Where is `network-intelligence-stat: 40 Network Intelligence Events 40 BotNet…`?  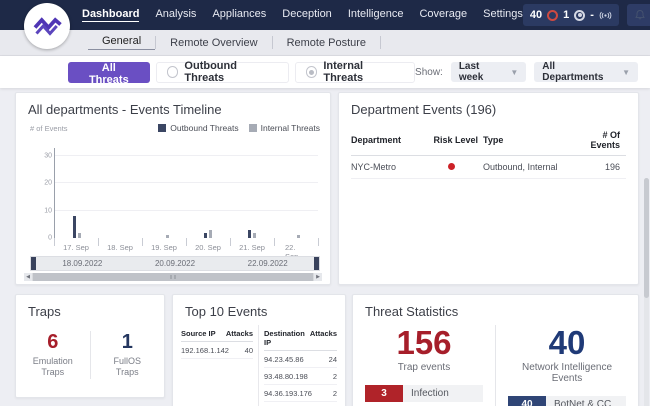
network-intelligence-stat: 40 Network Intelligence Events 40 BotNet… is located at coordinates (567, 365).